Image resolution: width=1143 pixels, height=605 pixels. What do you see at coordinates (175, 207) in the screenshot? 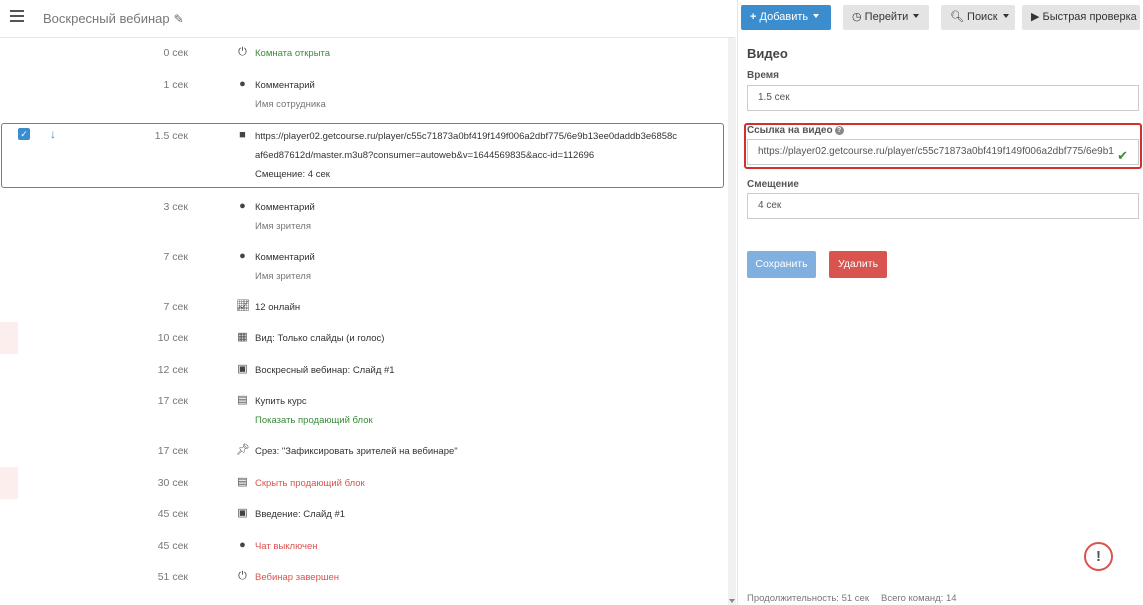
I see `event-time: 3 сек` at bounding box center [175, 207].